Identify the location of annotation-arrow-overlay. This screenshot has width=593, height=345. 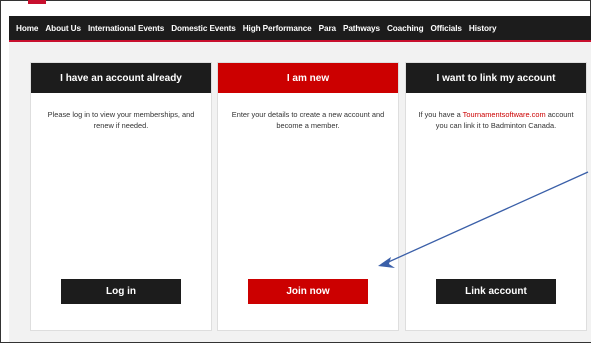
(483, 219).